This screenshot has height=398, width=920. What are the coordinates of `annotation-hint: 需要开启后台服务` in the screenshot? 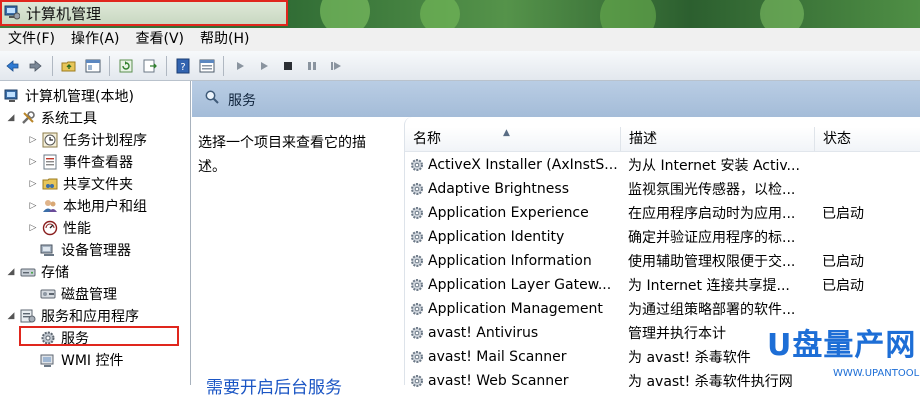 It's located at (274, 388).